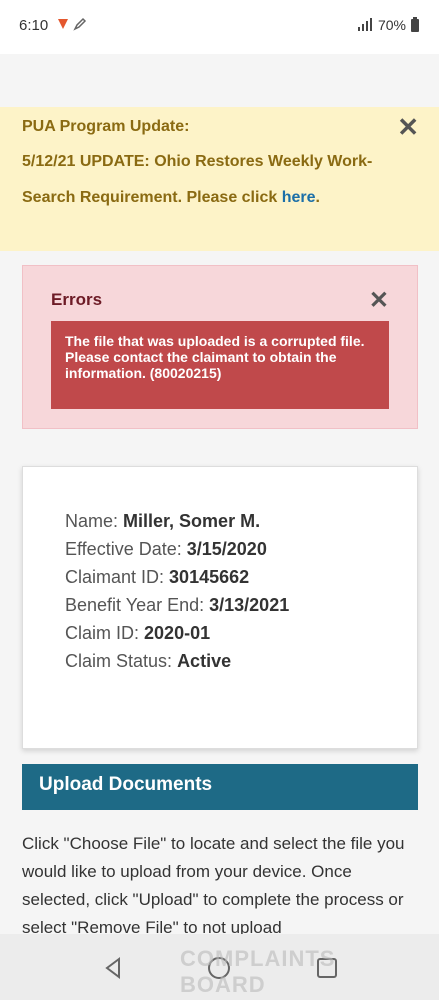  What do you see at coordinates (106, 126) in the screenshot?
I see `banner-heading: PUA Program Update:` at bounding box center [106, 126].